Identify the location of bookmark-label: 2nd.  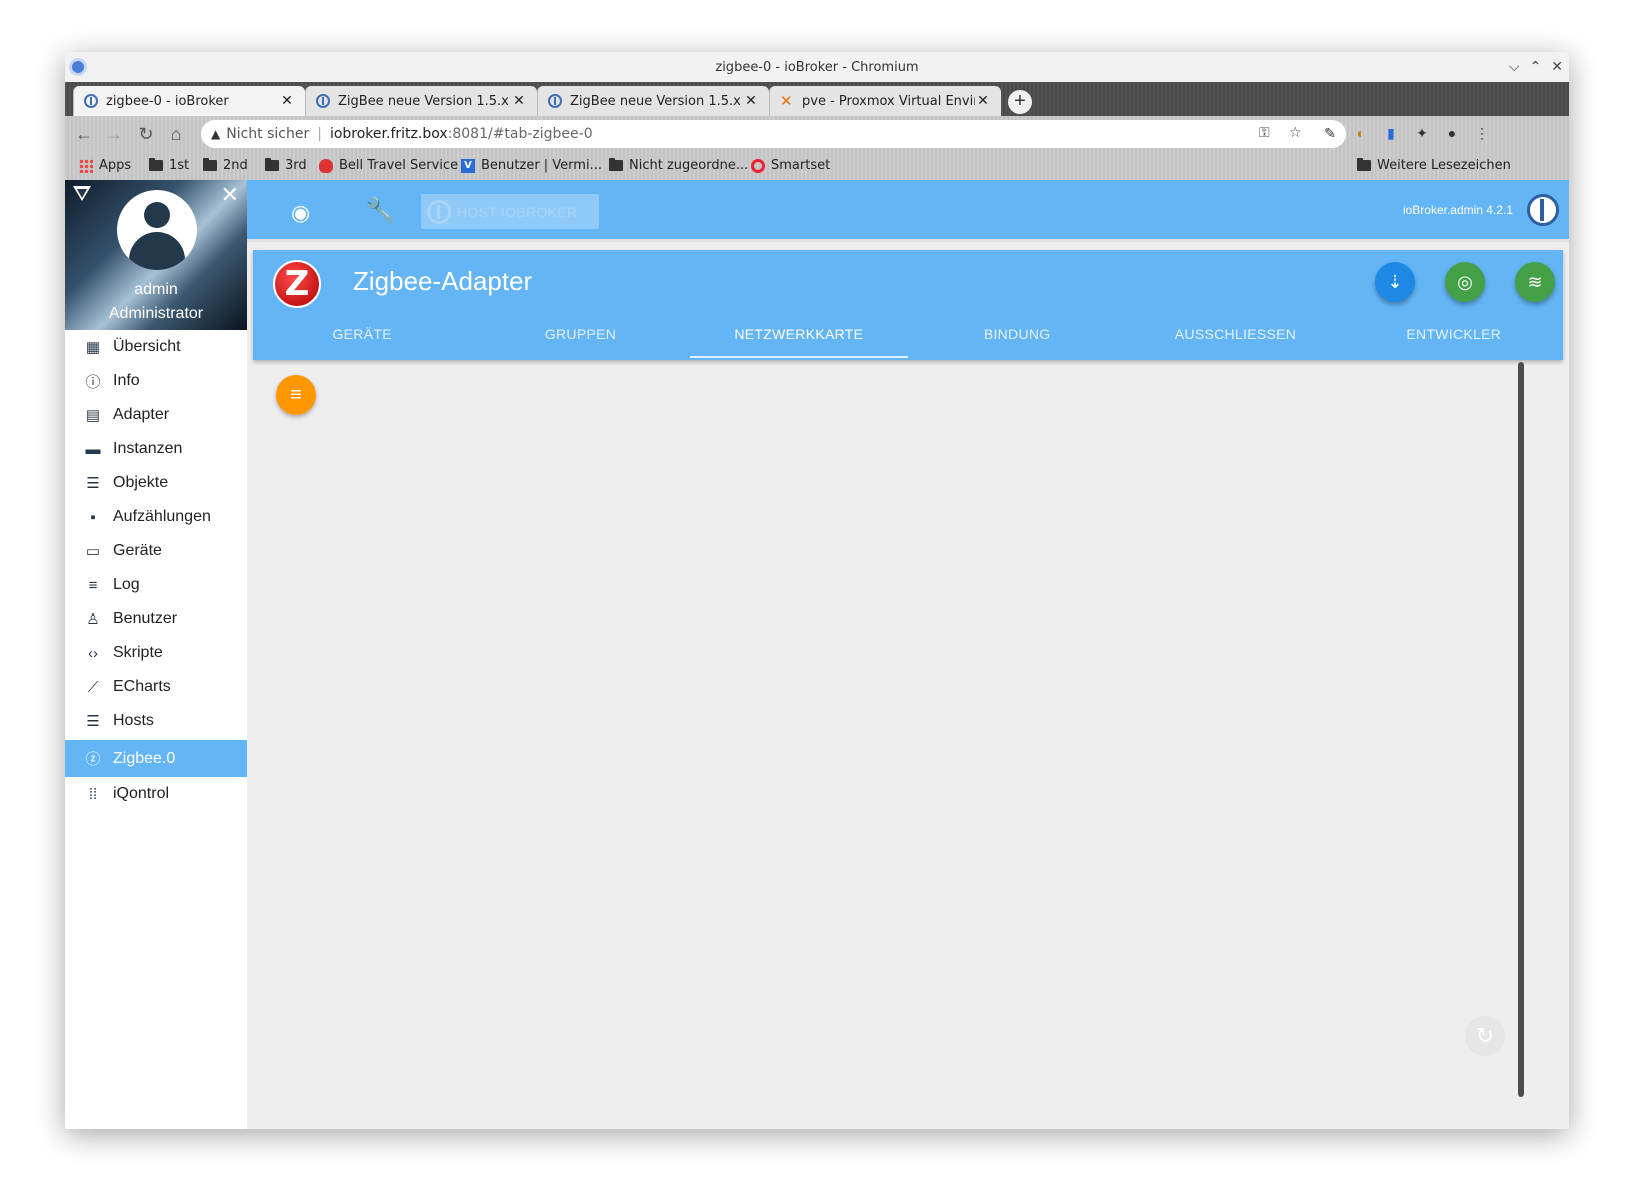
(235, 165).